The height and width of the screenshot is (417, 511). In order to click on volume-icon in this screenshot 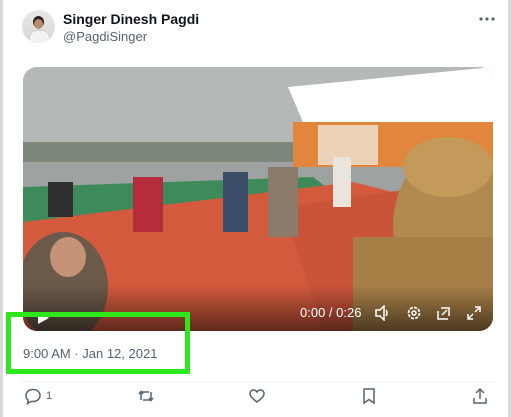, I will do `click(383, 313)`.